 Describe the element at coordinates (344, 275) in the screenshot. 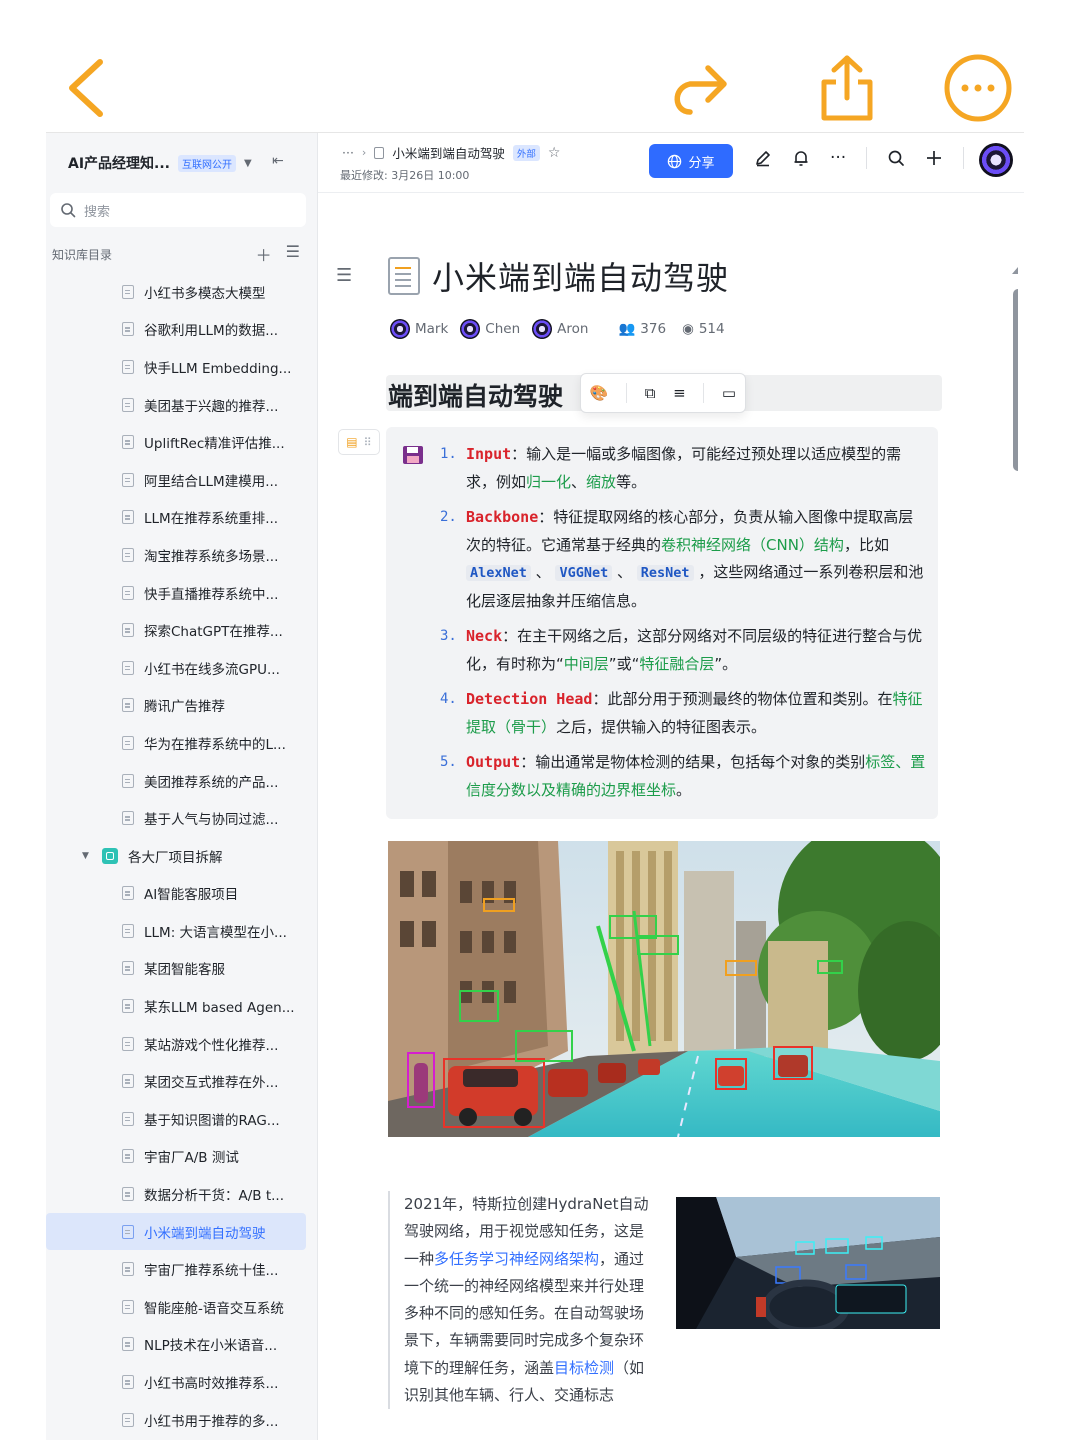

I see `outline-menu-icon: ☰` at that location.